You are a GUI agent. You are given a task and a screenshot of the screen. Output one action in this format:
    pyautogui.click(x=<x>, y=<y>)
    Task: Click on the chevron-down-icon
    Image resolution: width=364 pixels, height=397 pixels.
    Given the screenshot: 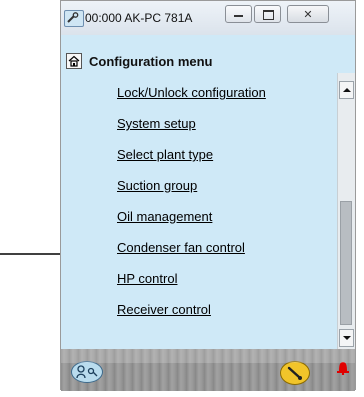 What is the action you would take?
    pyautogui.click(x=347, y=338)
    